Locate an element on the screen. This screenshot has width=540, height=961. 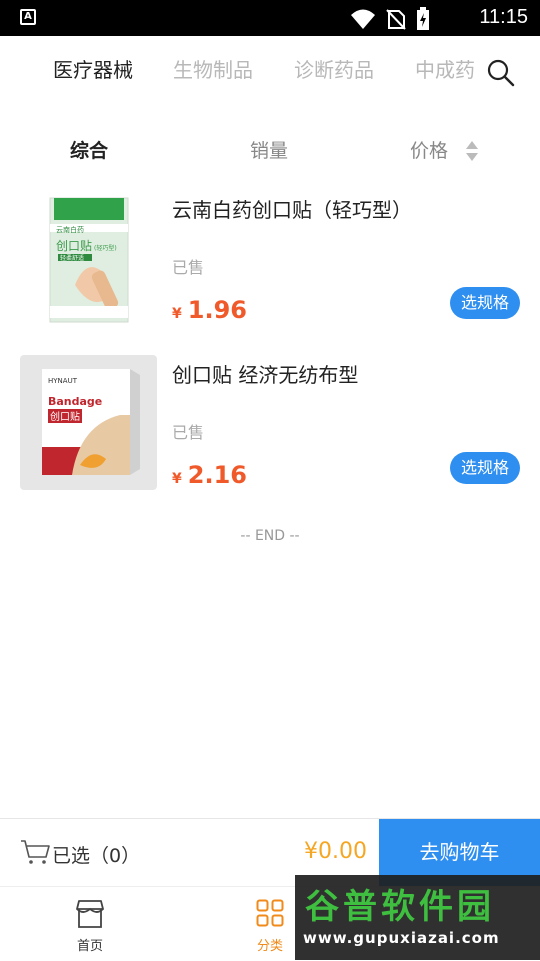
watermark-text: 谷普软件园 is located at coordinates (400, 907).